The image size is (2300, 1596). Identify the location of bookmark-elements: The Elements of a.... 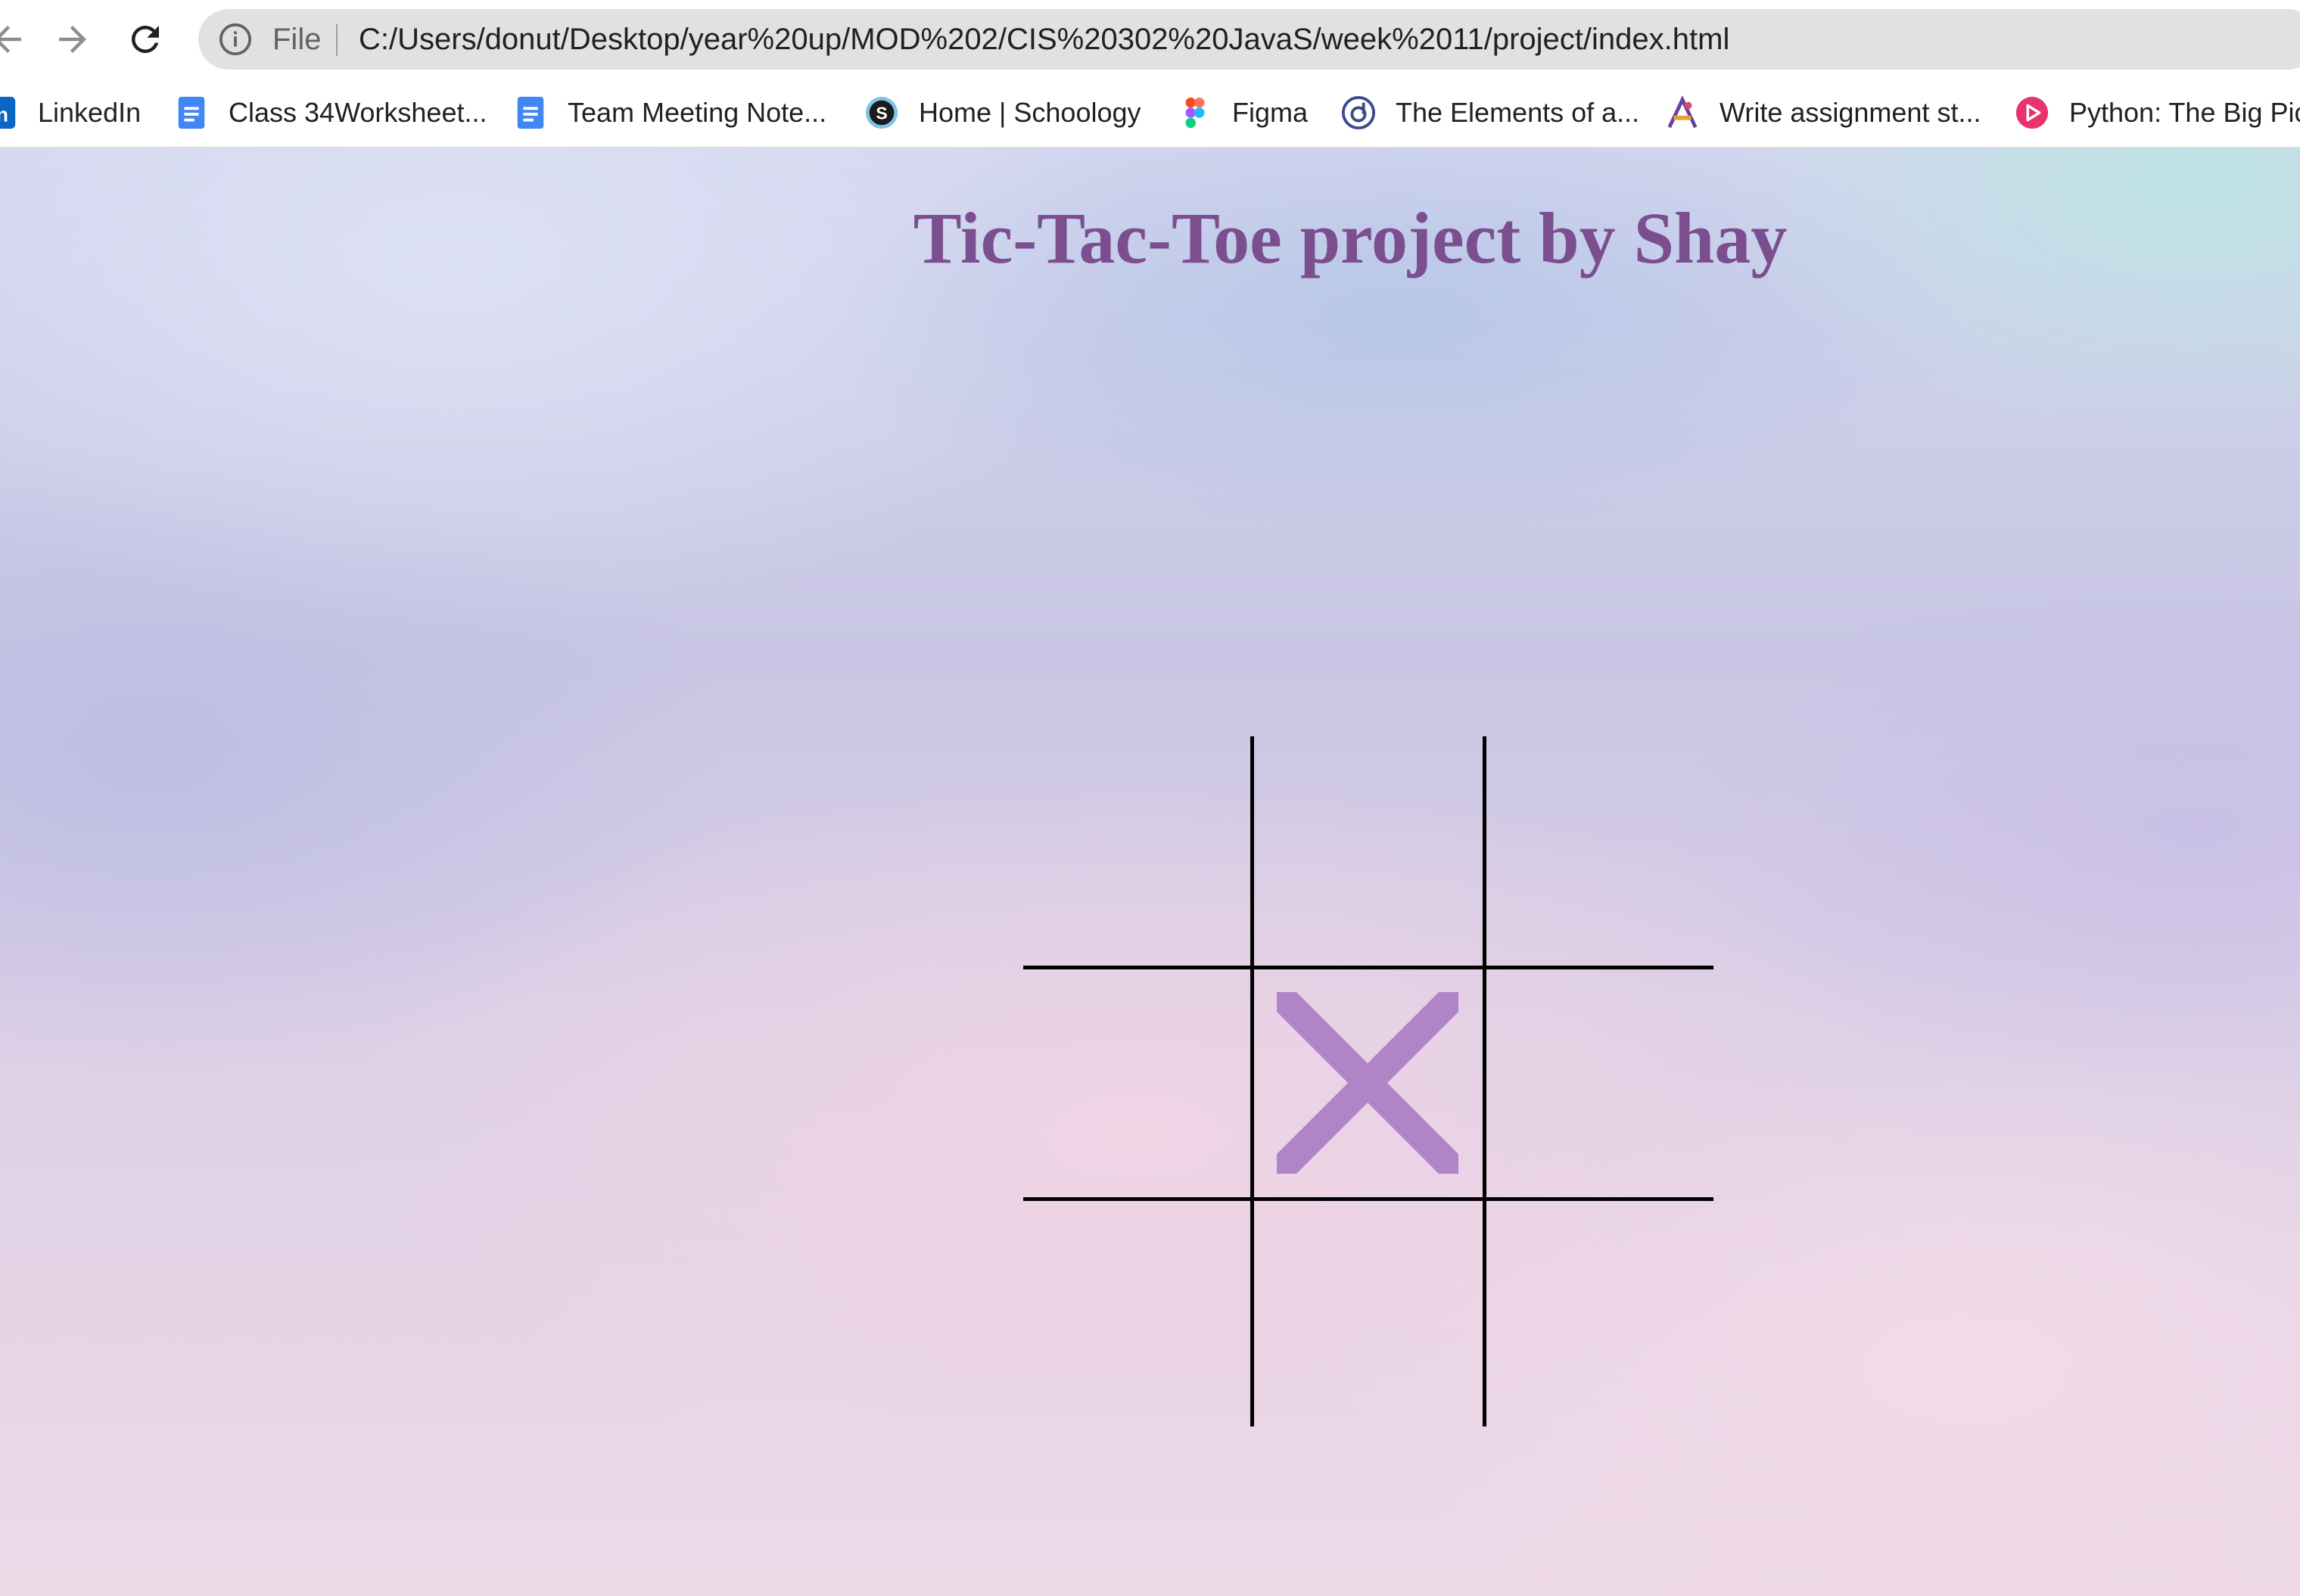
(1490, 113).